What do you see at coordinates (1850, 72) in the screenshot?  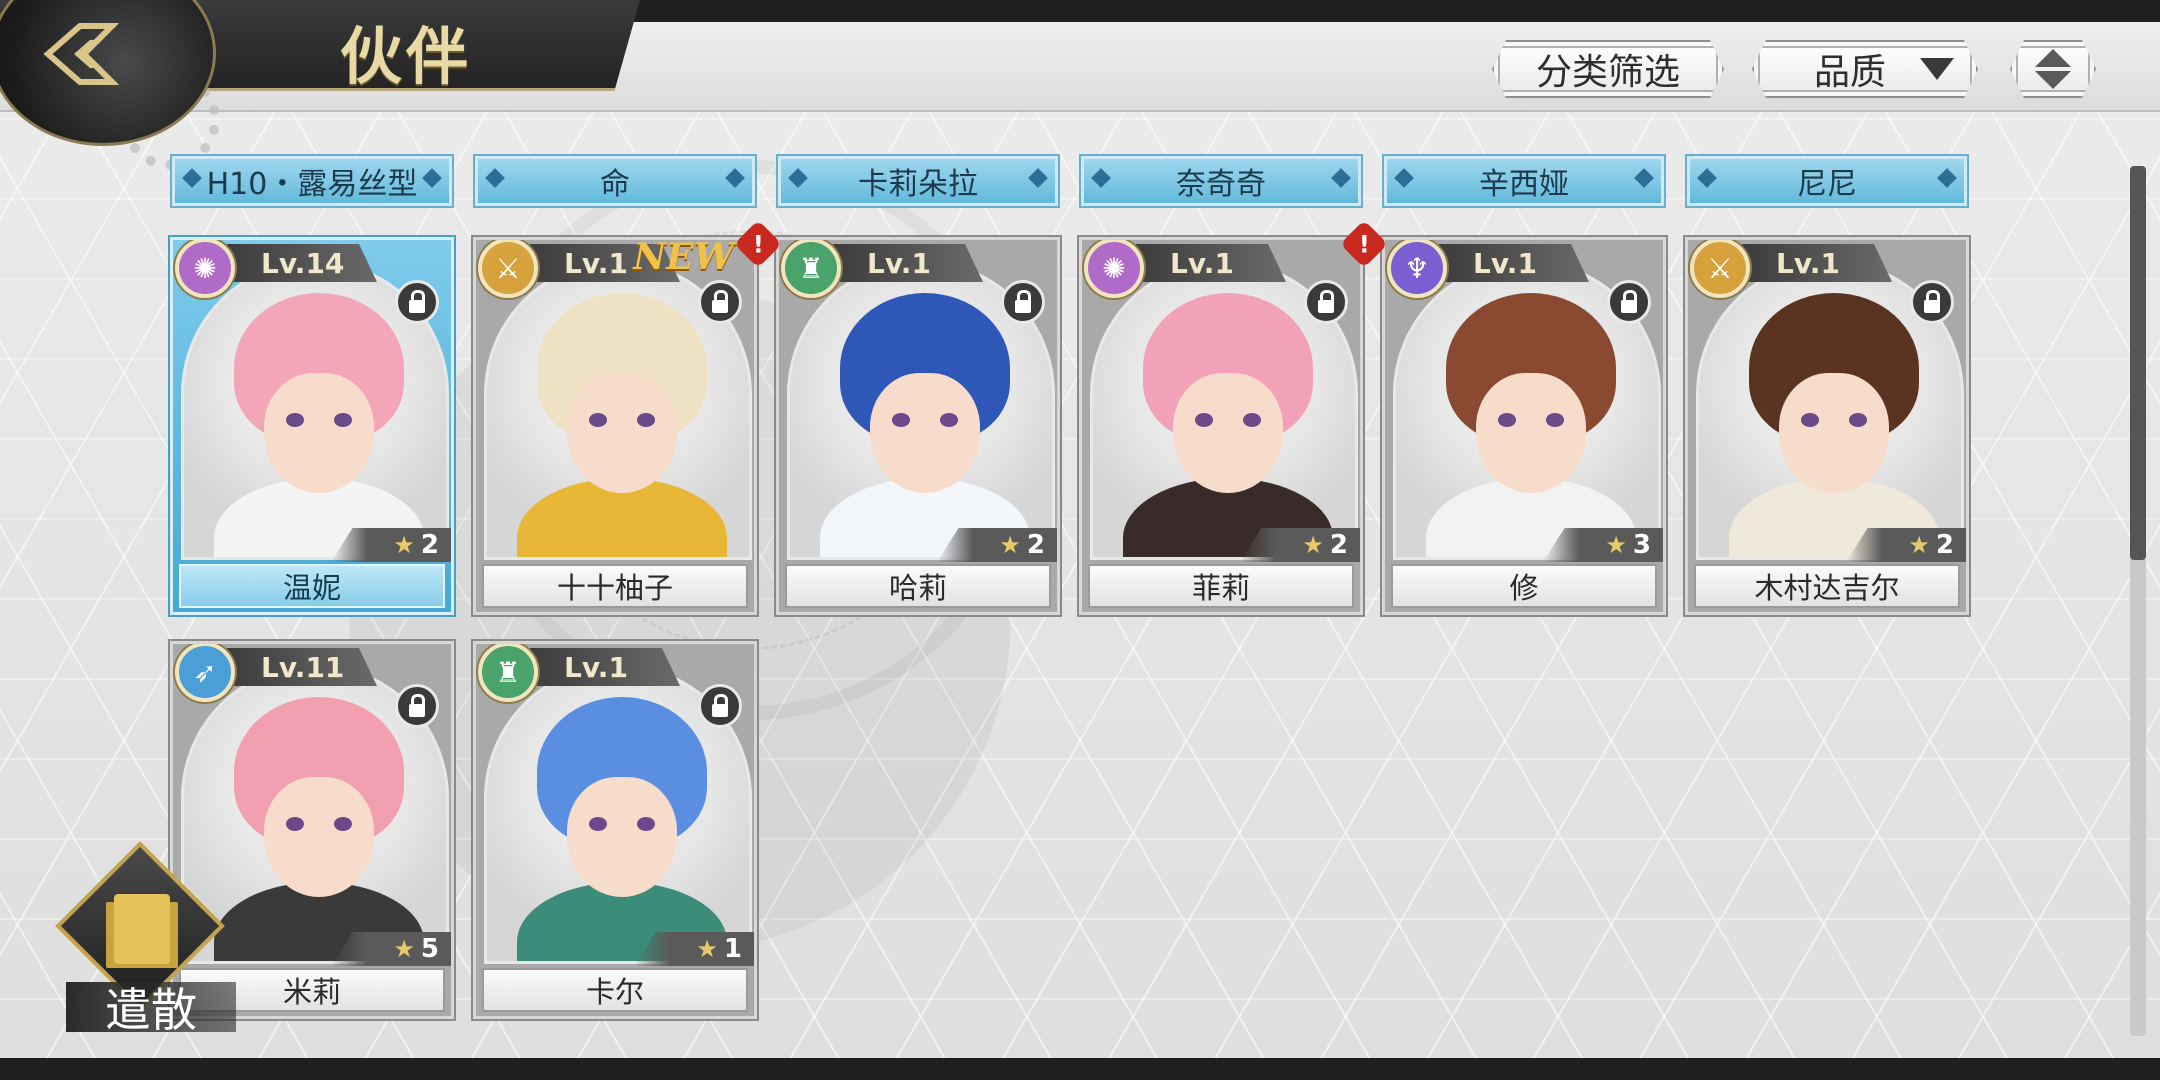 I see `quality-sort-label: 品质` at bounding box center [1850, 72].